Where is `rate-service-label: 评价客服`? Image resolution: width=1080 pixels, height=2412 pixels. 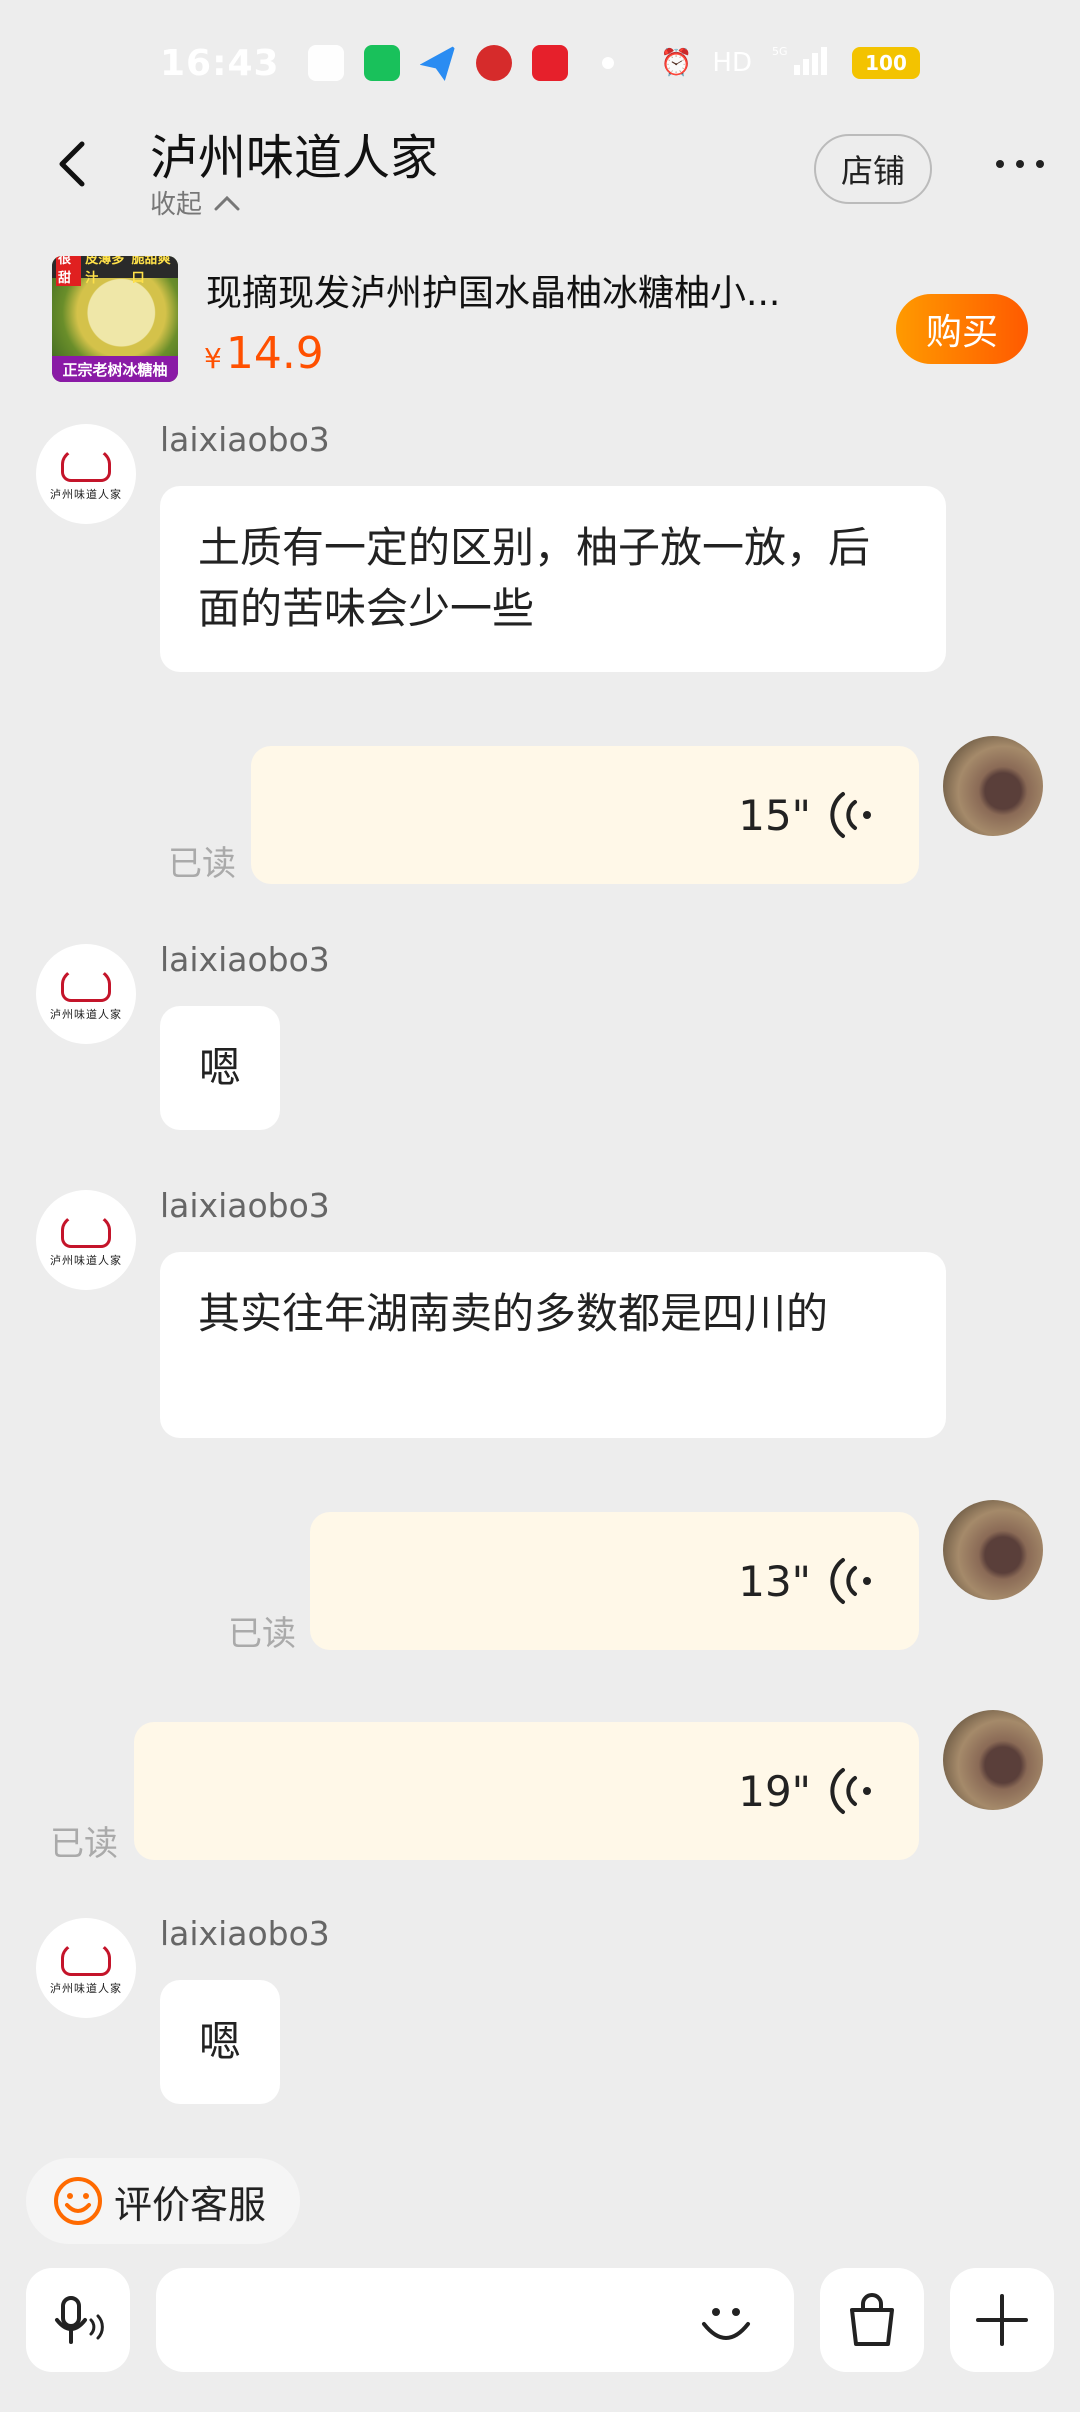 rate-service-label: 评价客服 is located at coordinates (190, 2204).